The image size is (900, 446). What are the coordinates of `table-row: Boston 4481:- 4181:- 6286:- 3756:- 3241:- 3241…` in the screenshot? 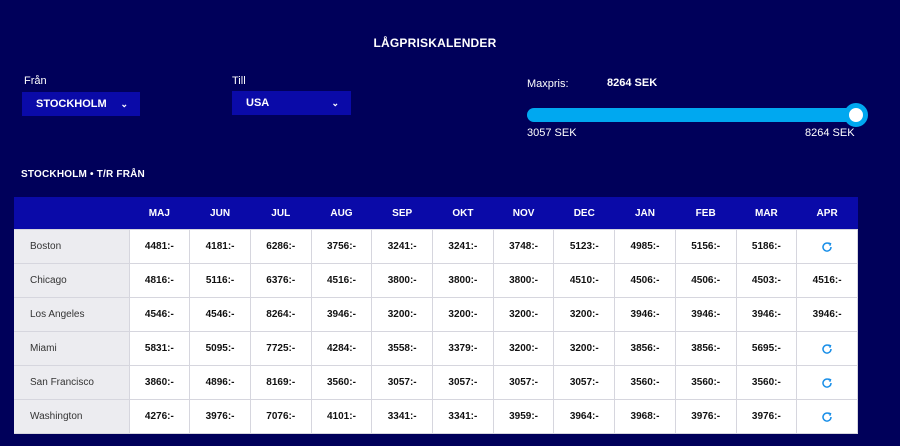 It's located at (436, 246).